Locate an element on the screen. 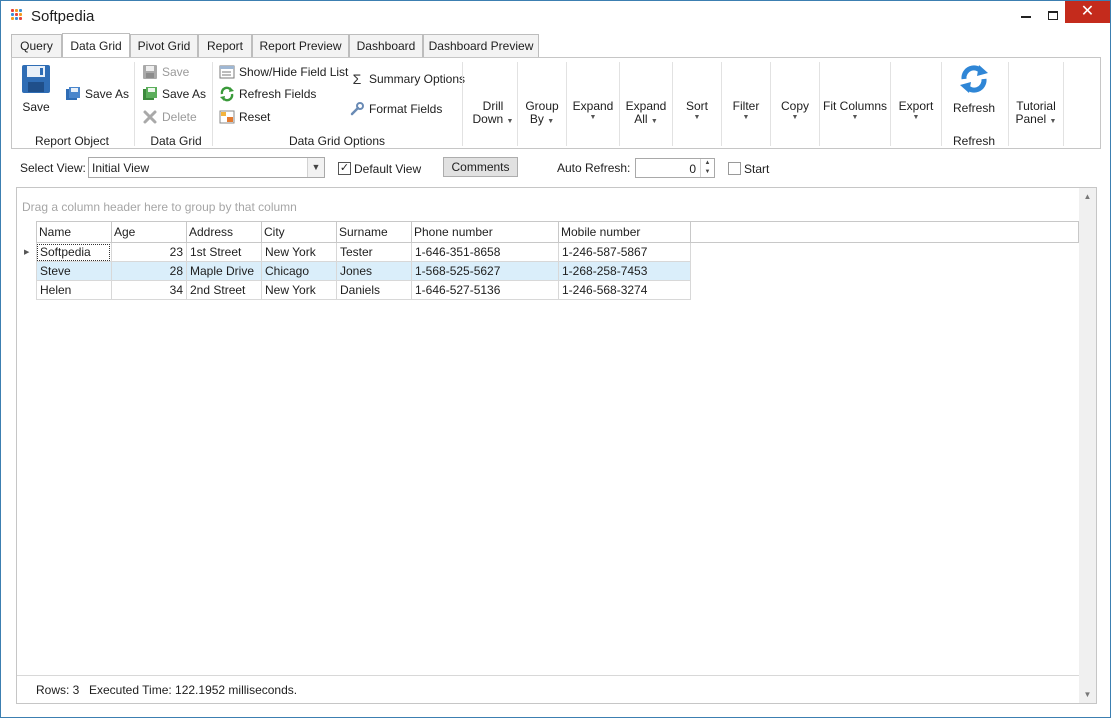  table-cell: 1-646-527-5136 is located at coordinates (484, 290).